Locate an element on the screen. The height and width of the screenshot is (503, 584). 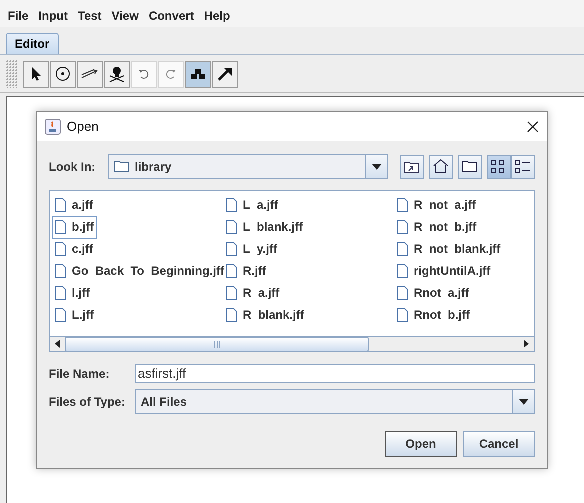
list-entry: R_blank.jff is located at coordinates (265, 315).